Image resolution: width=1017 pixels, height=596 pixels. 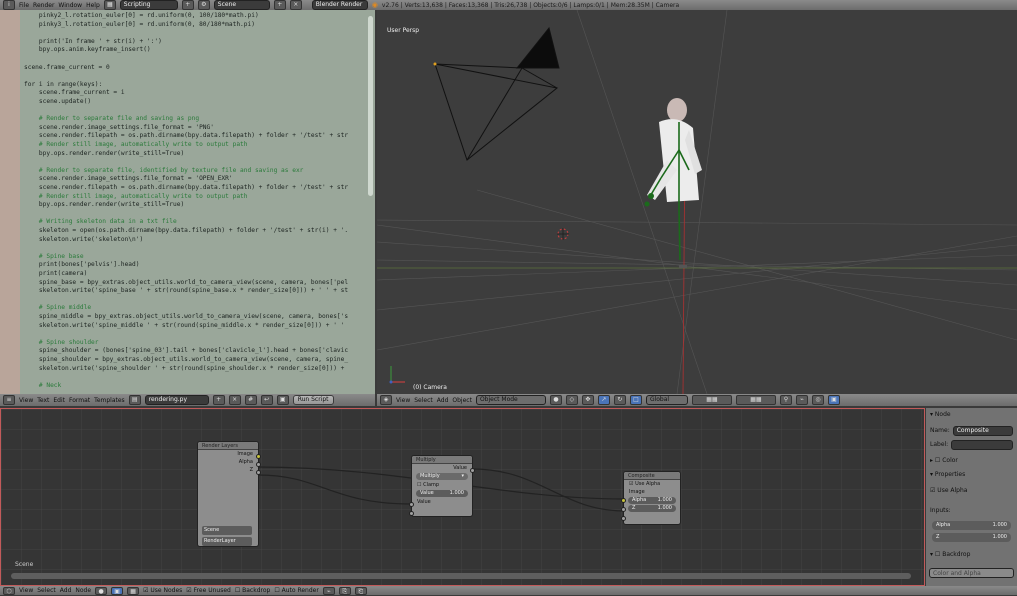 What do you see at coordinates (43, 400) in the screenshot?
I see `text-menu-text: Text` at bounding box center [43, 400].